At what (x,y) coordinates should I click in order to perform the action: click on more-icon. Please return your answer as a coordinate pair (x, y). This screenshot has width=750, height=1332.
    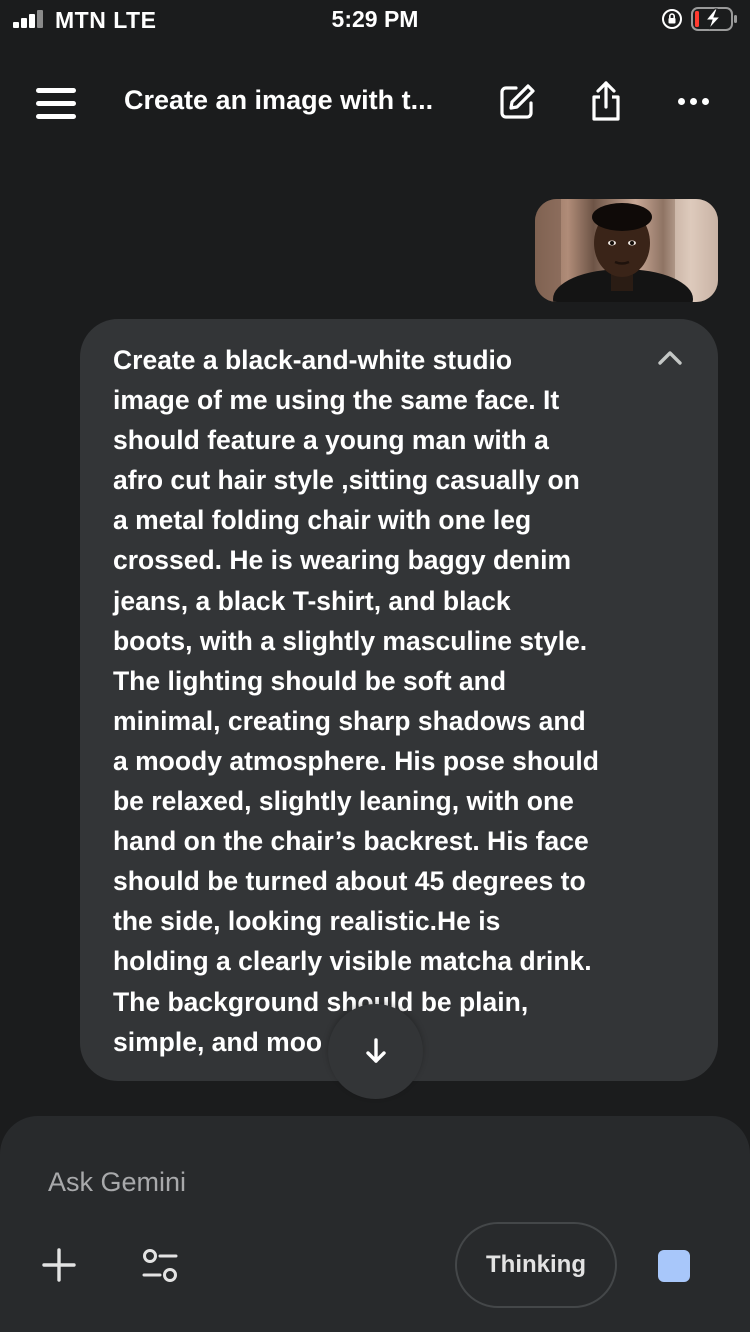
    Looking at the image, I should click on (694, 102).